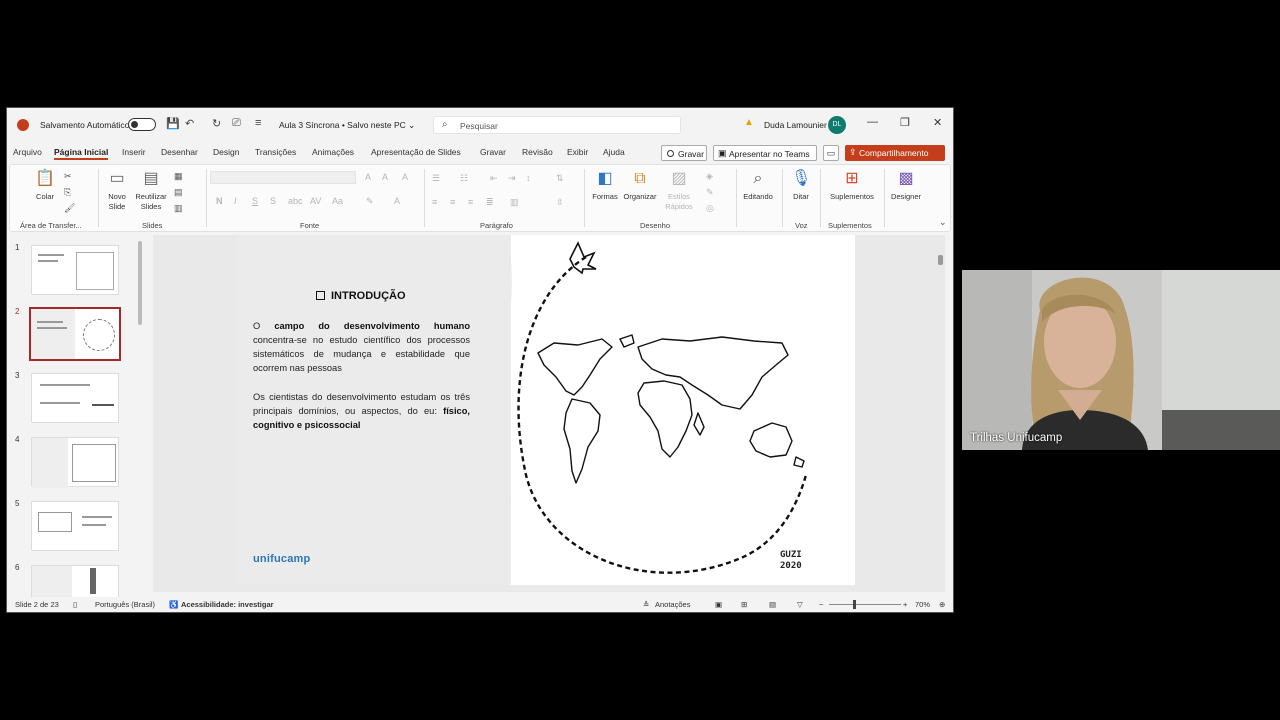 The height and width of the screenshot is (720, 1280). What do you see at coordinates (854, 604) in the screenshot?
I see `zoom-slider-thumb` at bounding box center [854, 604].